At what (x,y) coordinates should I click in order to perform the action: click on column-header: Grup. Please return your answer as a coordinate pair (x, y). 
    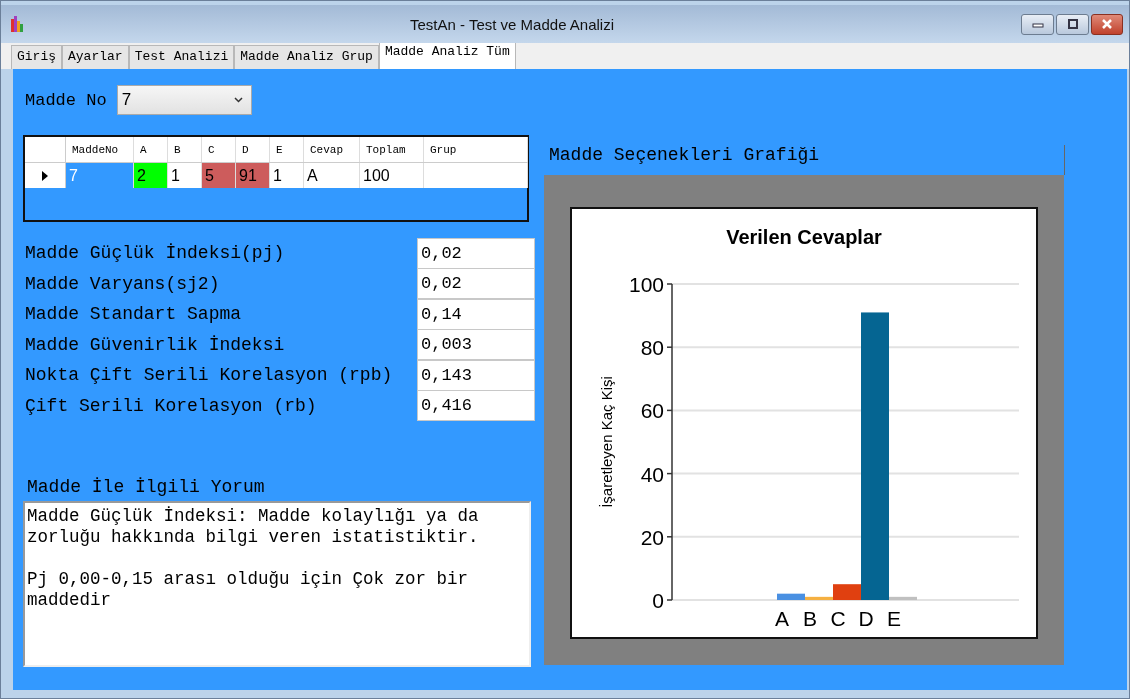
    Looking at the image, I should click on (476, 149).